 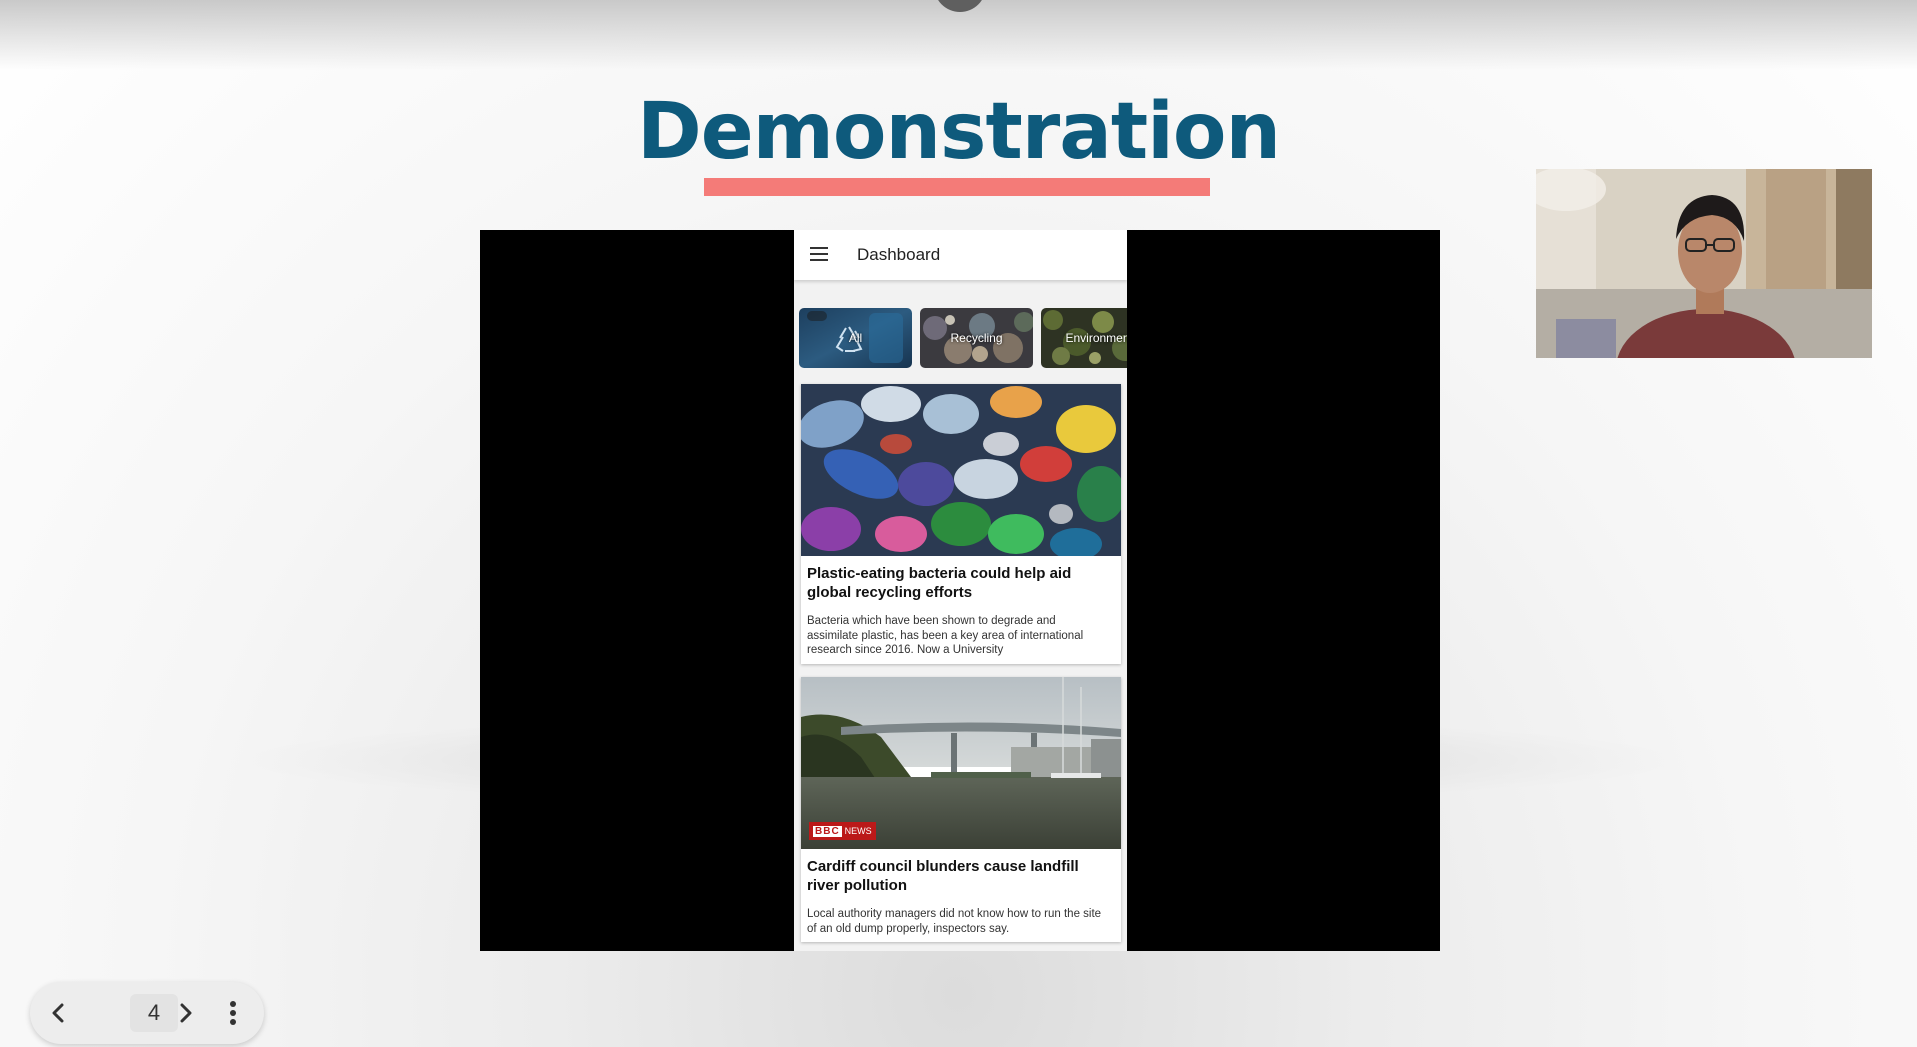 I want to click on category-chip-label: Recycling, so click(x=976, y=338).